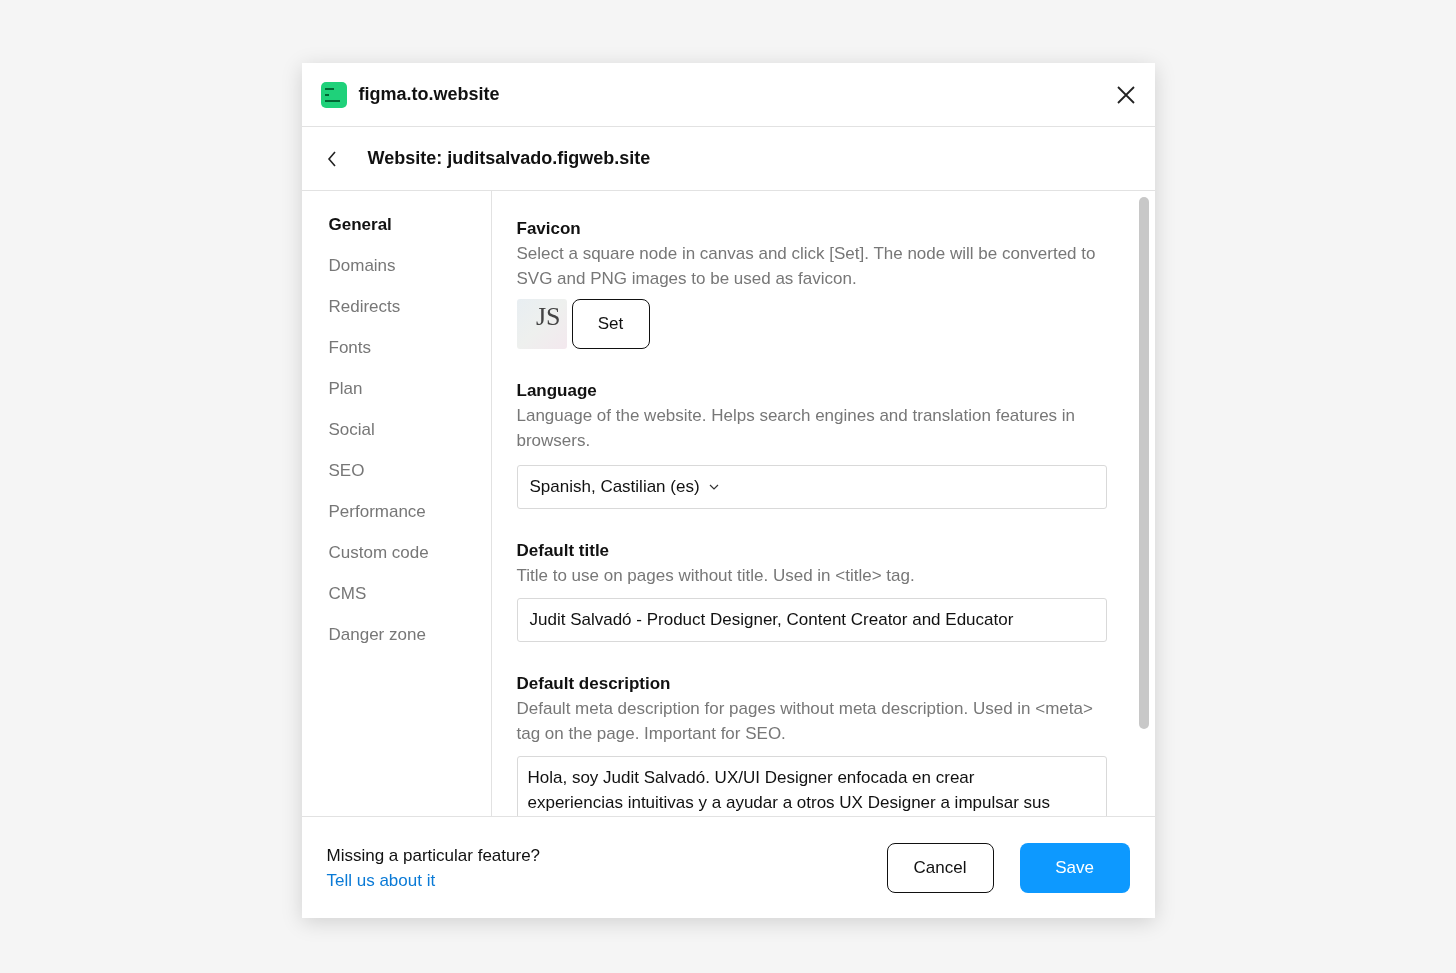 The height and width of the screenshot is (973, 1456). Describe the element at coordinates (549, 229) in the screenshot. I see `section-title: Favicon` at that location.